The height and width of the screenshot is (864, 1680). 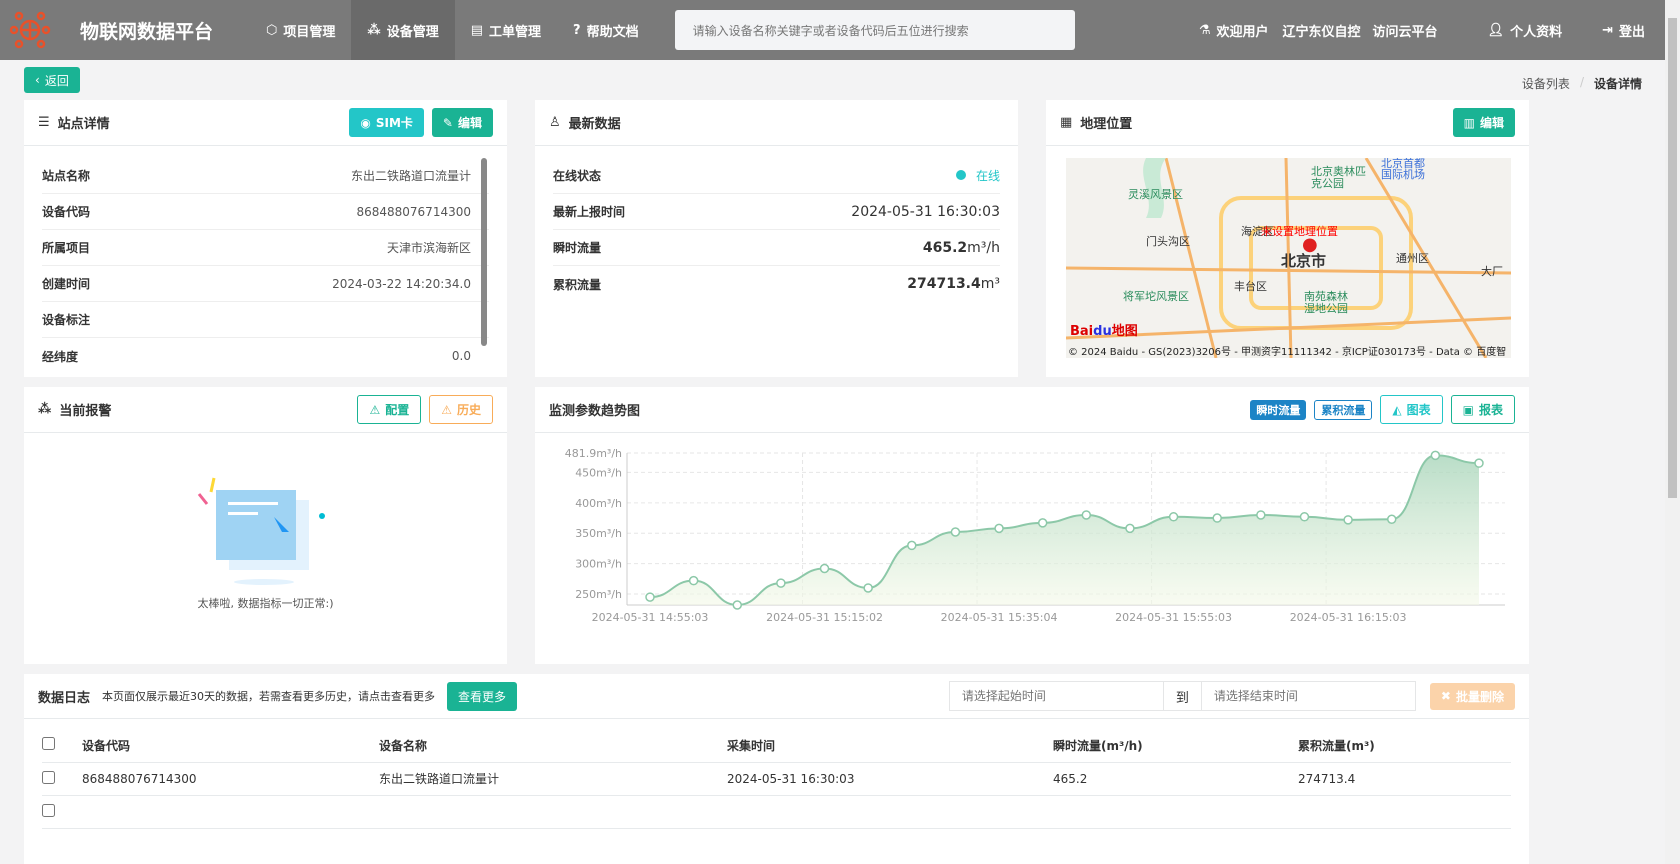 I want to click on config-button: ⚠ 配置, so click(x=389, y=409).